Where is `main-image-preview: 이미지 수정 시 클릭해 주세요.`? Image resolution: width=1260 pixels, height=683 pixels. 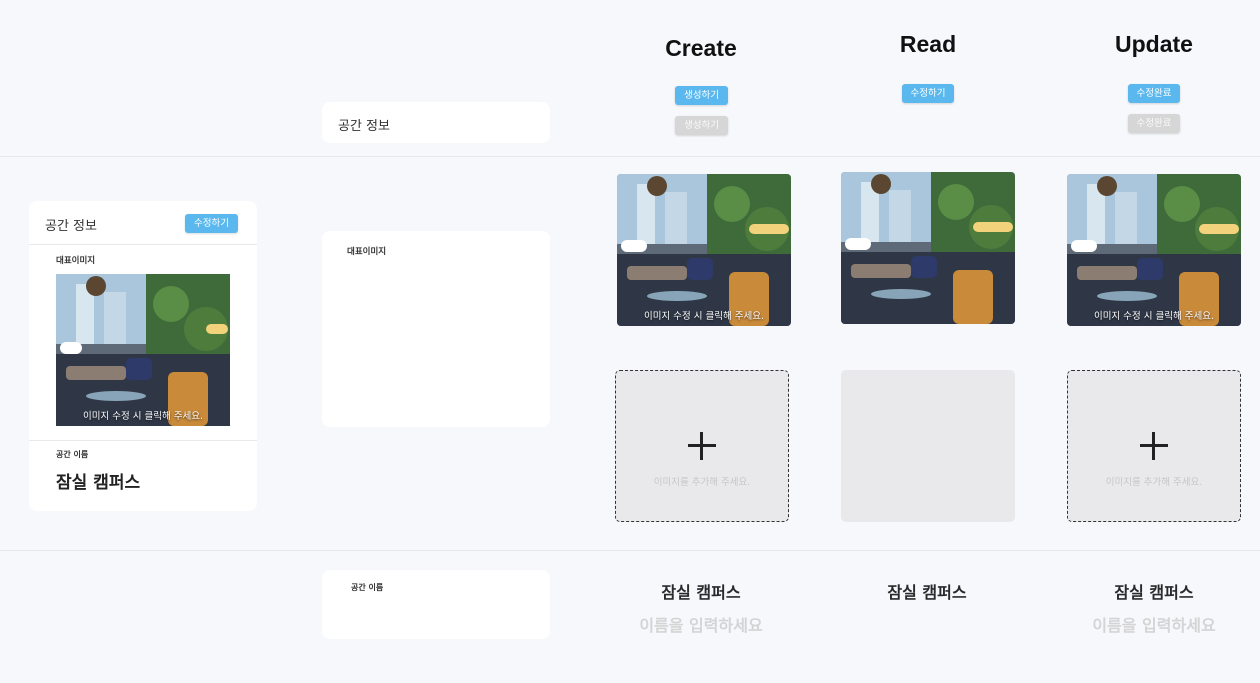
main-image-preview: 이미지 수정 시 클릭해 주세요. is located at coordinates (143, 350).